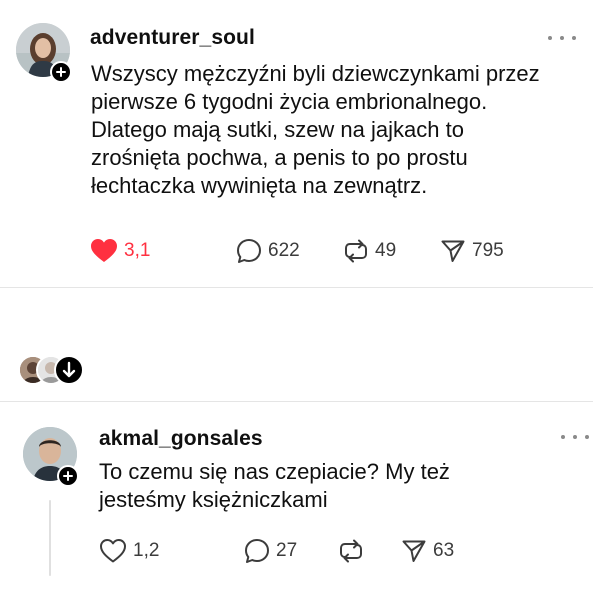  I want to click on comment-button: 622, so click(268, 251).